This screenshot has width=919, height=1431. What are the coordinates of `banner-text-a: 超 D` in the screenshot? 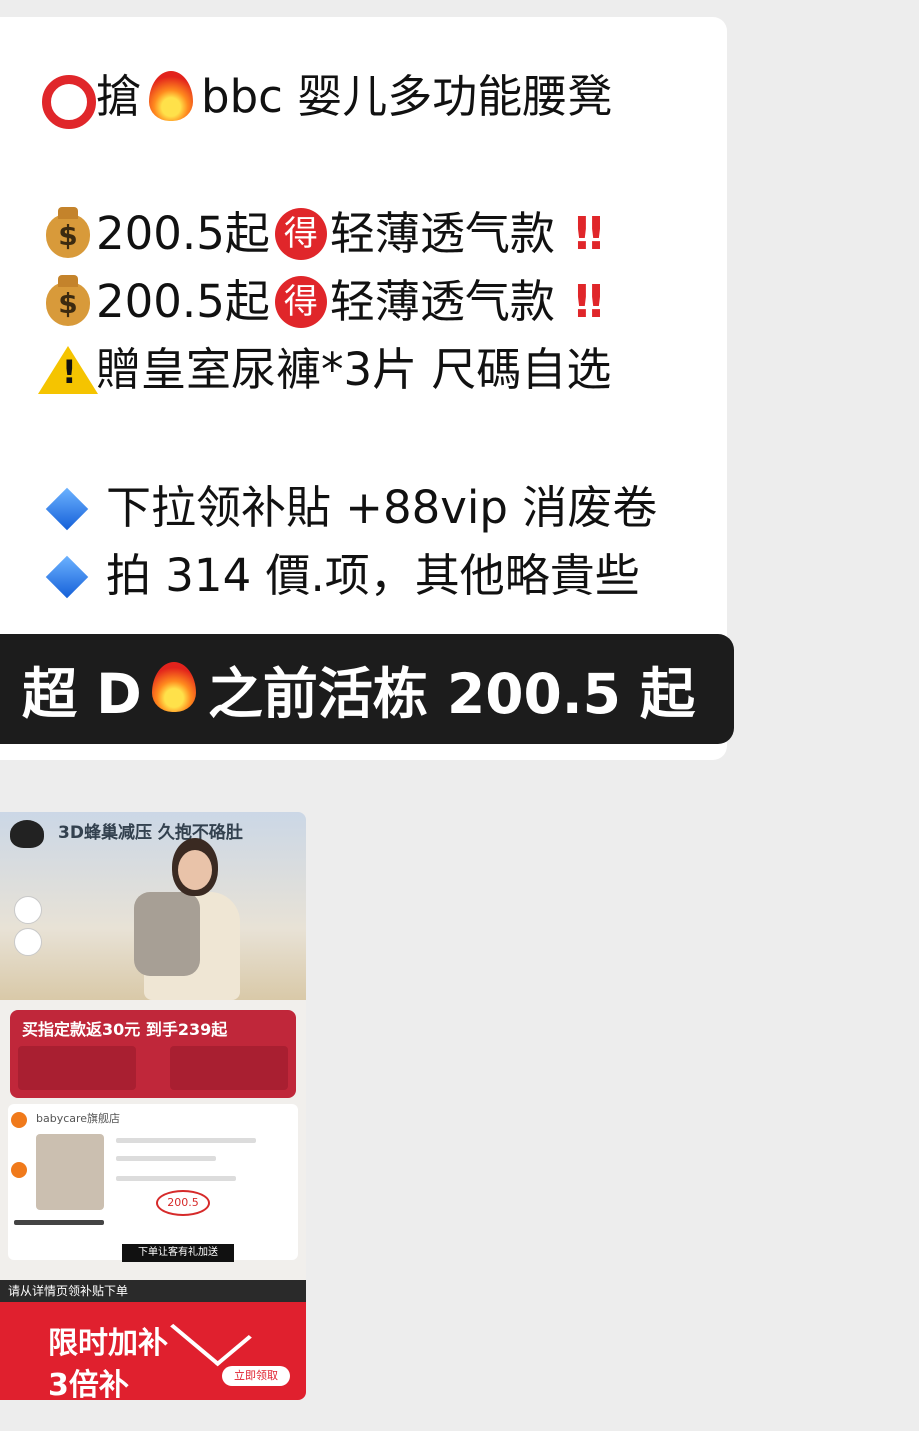 It's located at (82, 694).